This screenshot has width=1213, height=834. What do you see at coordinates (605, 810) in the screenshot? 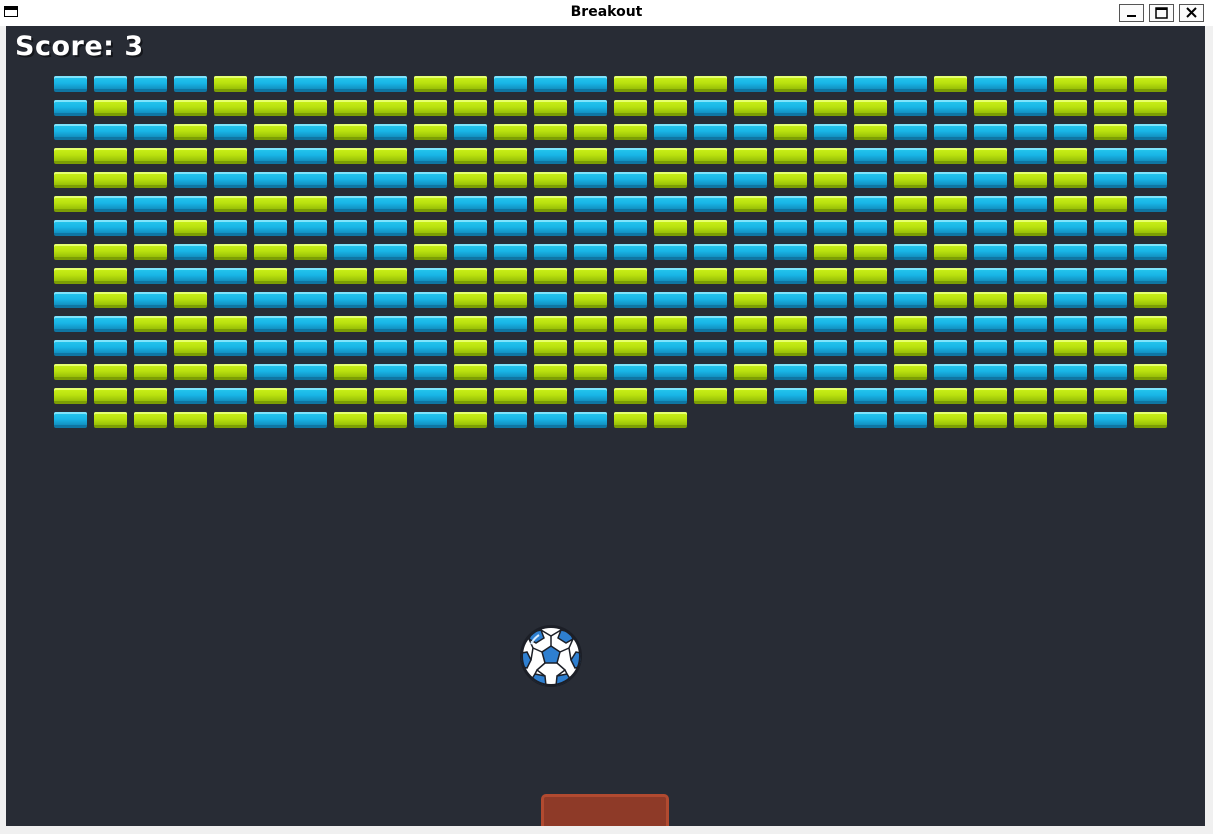
I see `paddle` at bounding box center [605, 810].